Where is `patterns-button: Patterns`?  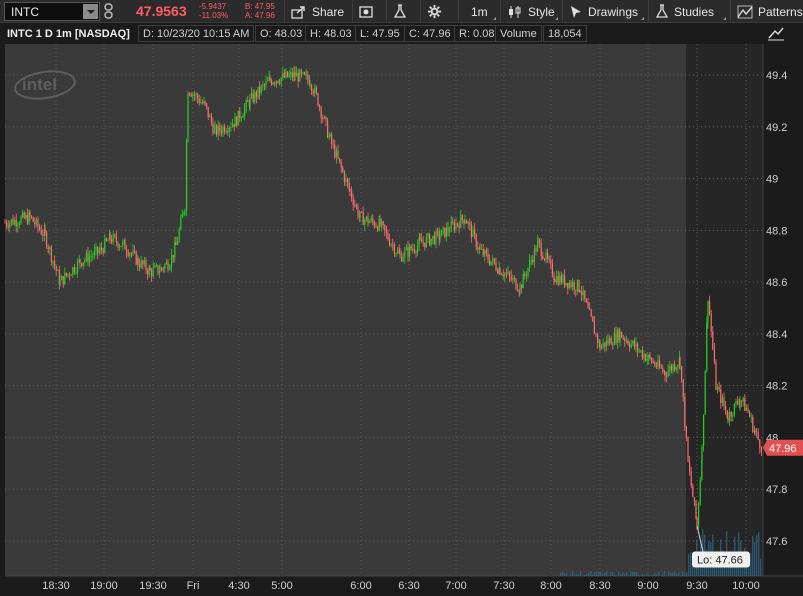 patterns-button: Patterns is located at coordinates (766, 11).